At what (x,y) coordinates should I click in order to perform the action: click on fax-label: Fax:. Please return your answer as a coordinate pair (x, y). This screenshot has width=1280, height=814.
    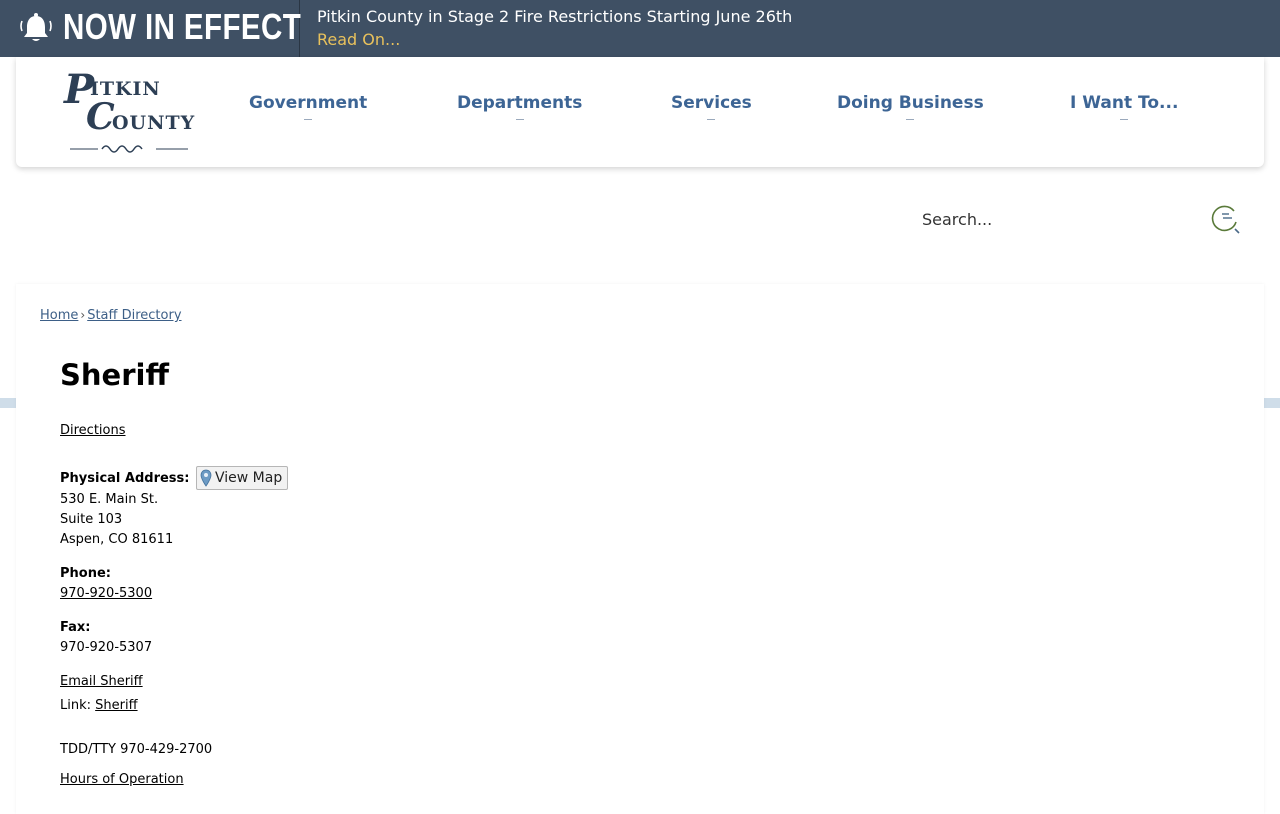
    Looking at the image, I should click on (75, 627).